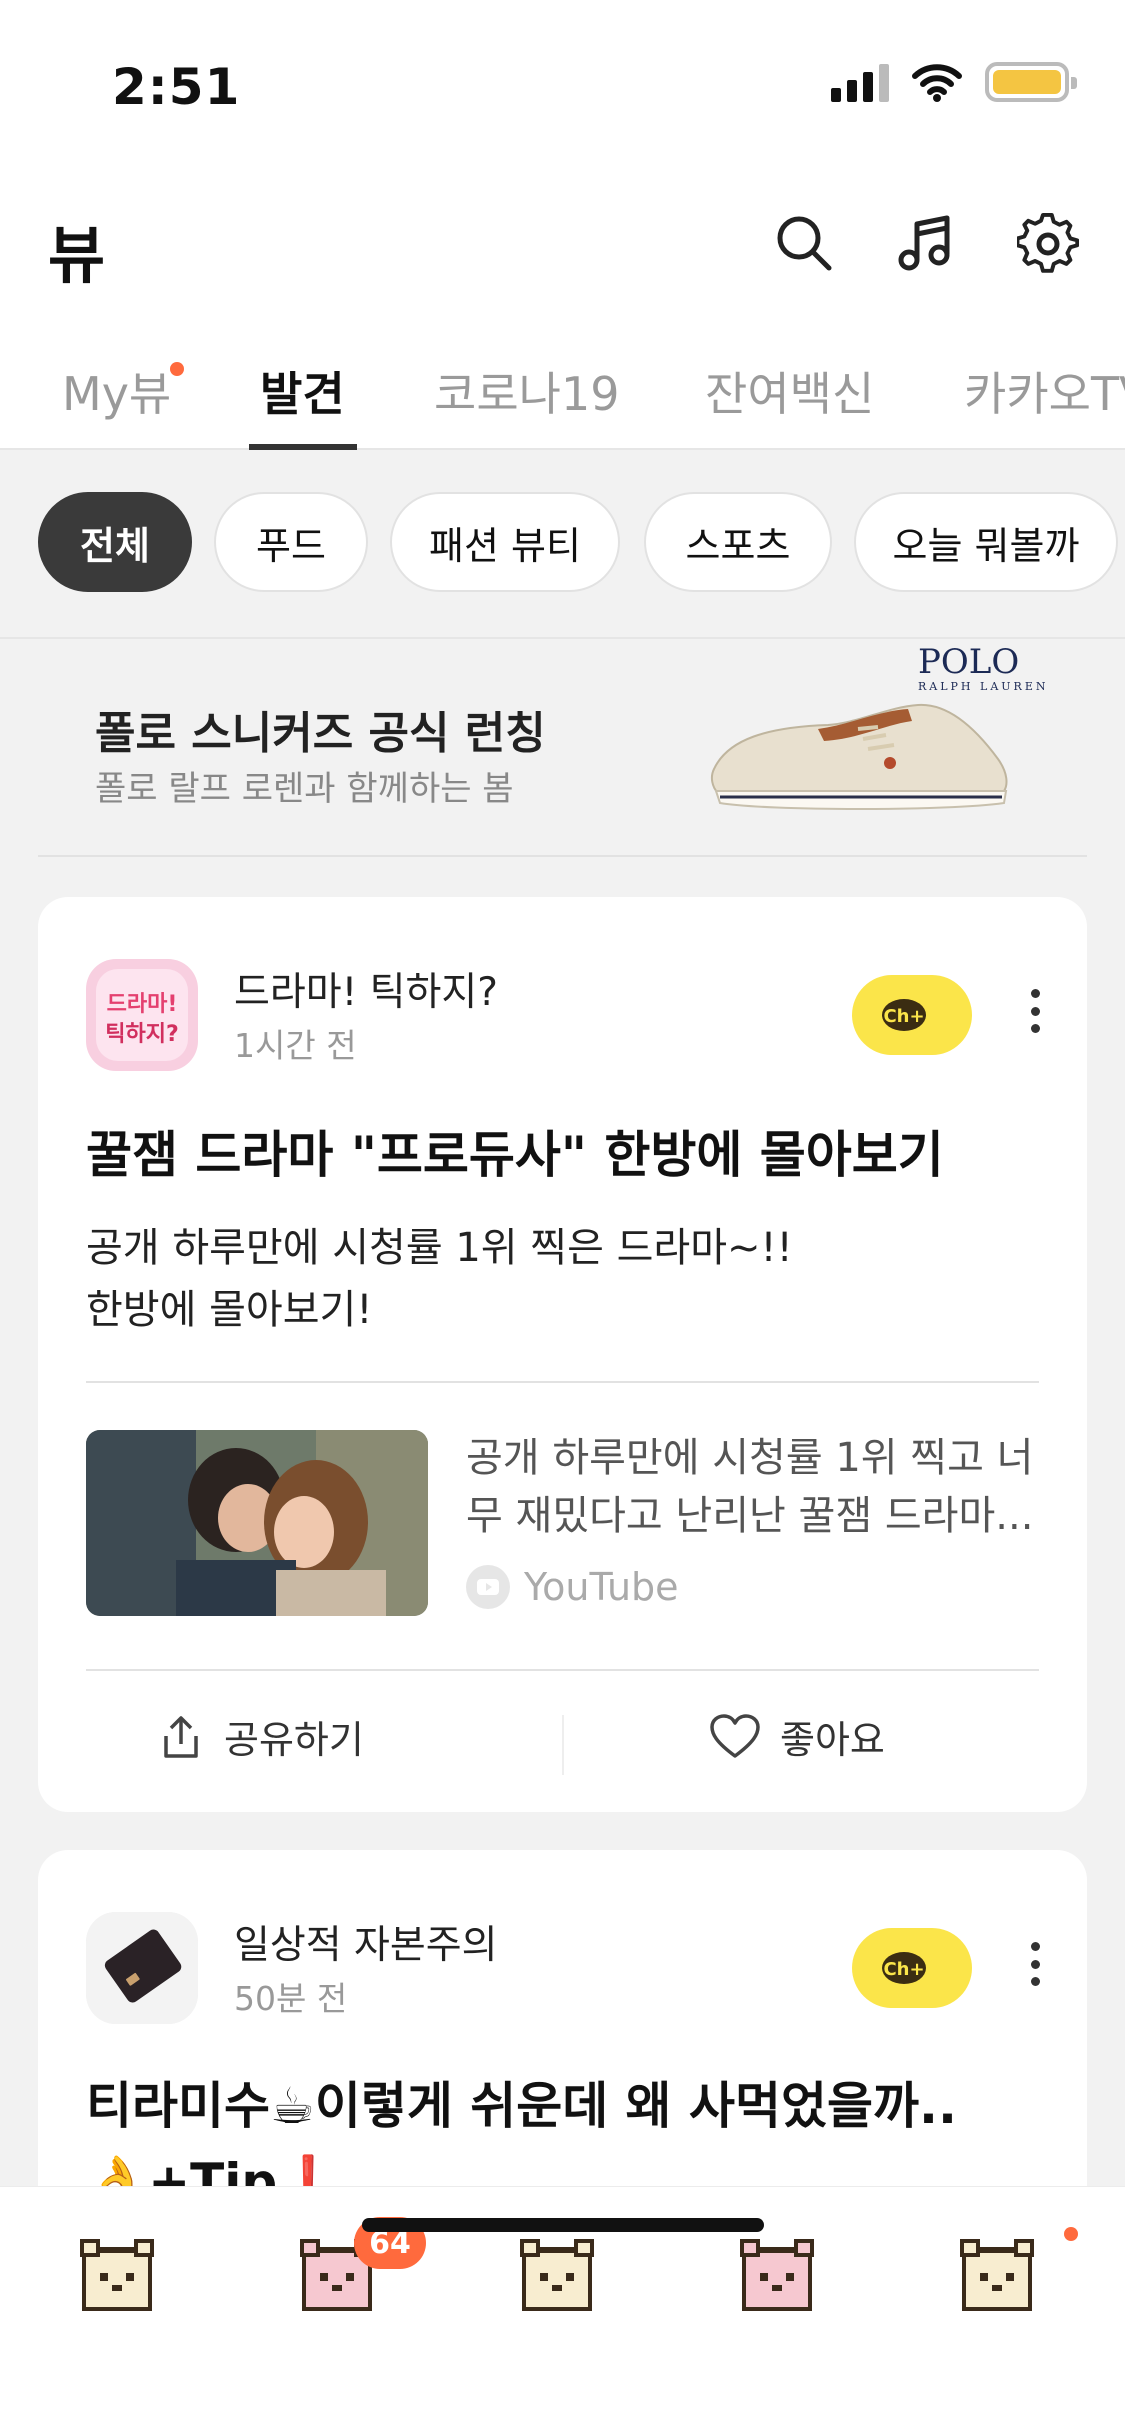 This screenshot has width=1125, height=2436. I want to click on post-actions: 공유하기 좋아요, so click(562, 1748).